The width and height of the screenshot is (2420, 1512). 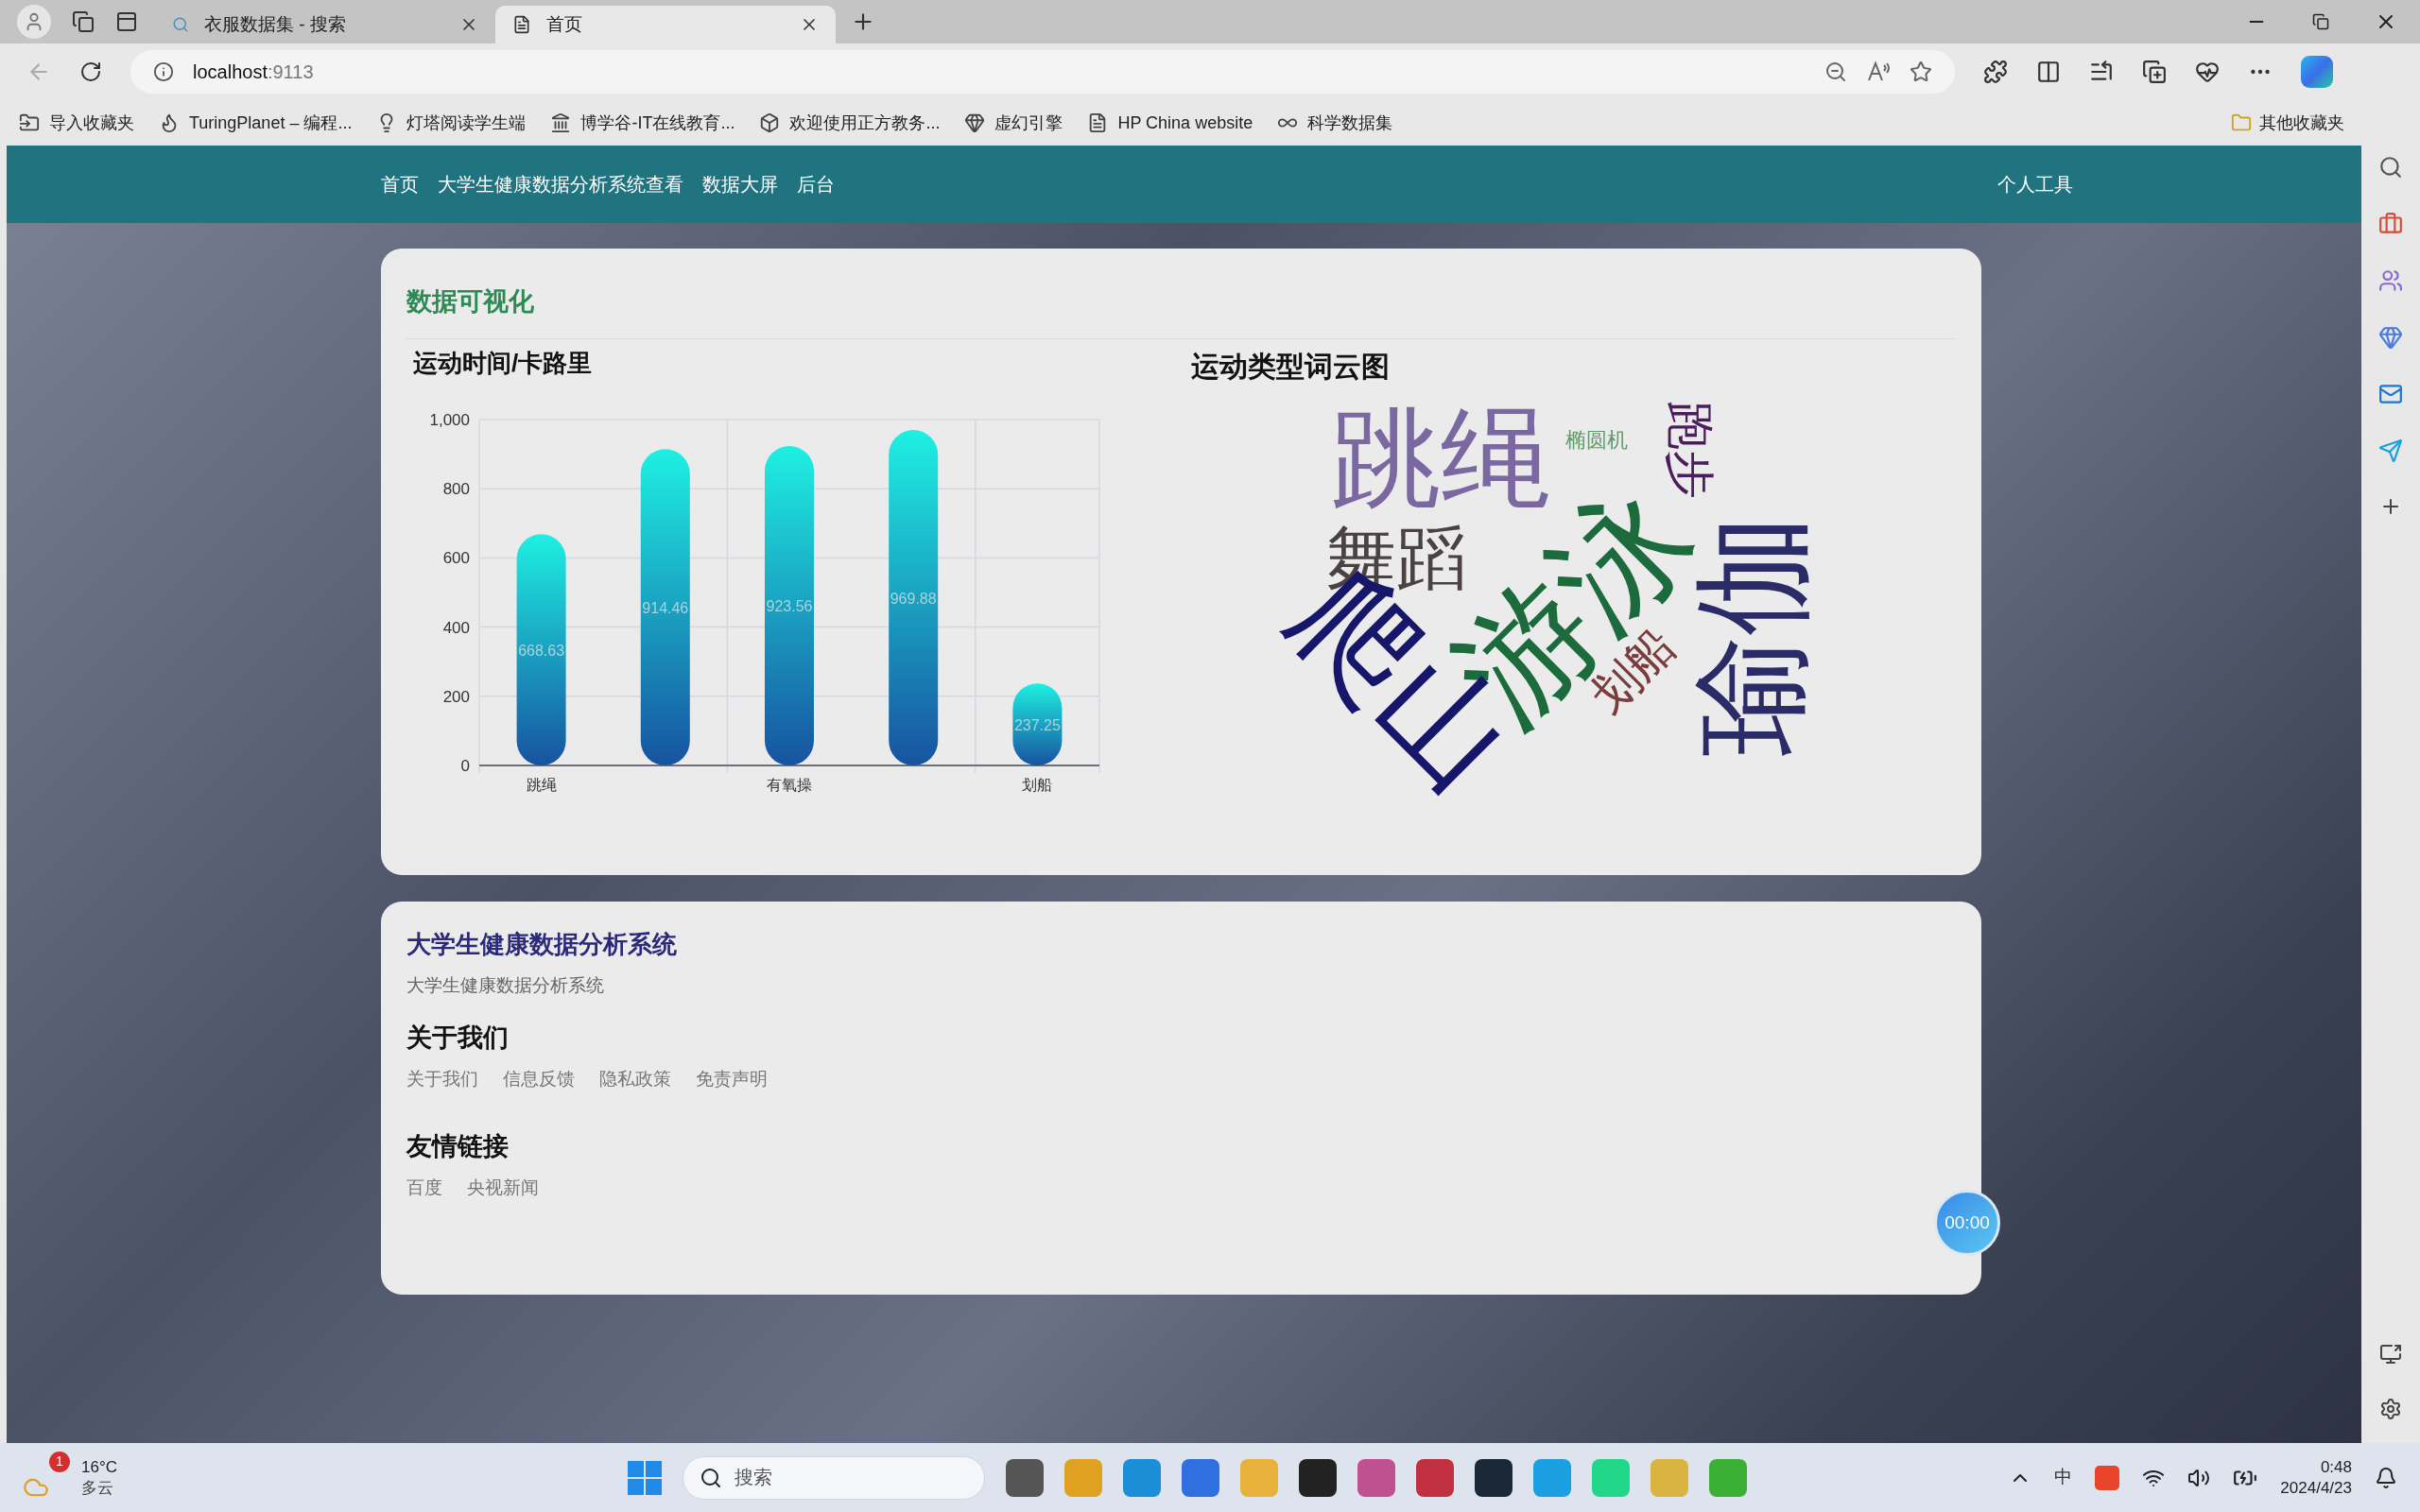 What do you see at coordinates (400, 184) in the screenshot?
I see `nav-link: 首页` at bounding box center [400, 184].